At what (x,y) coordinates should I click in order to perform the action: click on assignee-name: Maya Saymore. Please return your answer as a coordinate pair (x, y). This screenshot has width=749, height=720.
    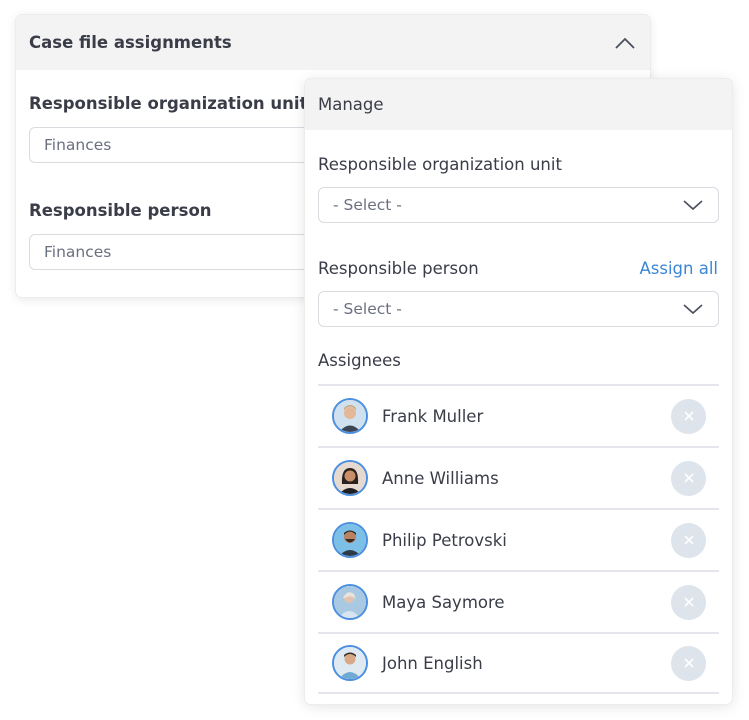
    Looking at the image, I should click on (443, 602).